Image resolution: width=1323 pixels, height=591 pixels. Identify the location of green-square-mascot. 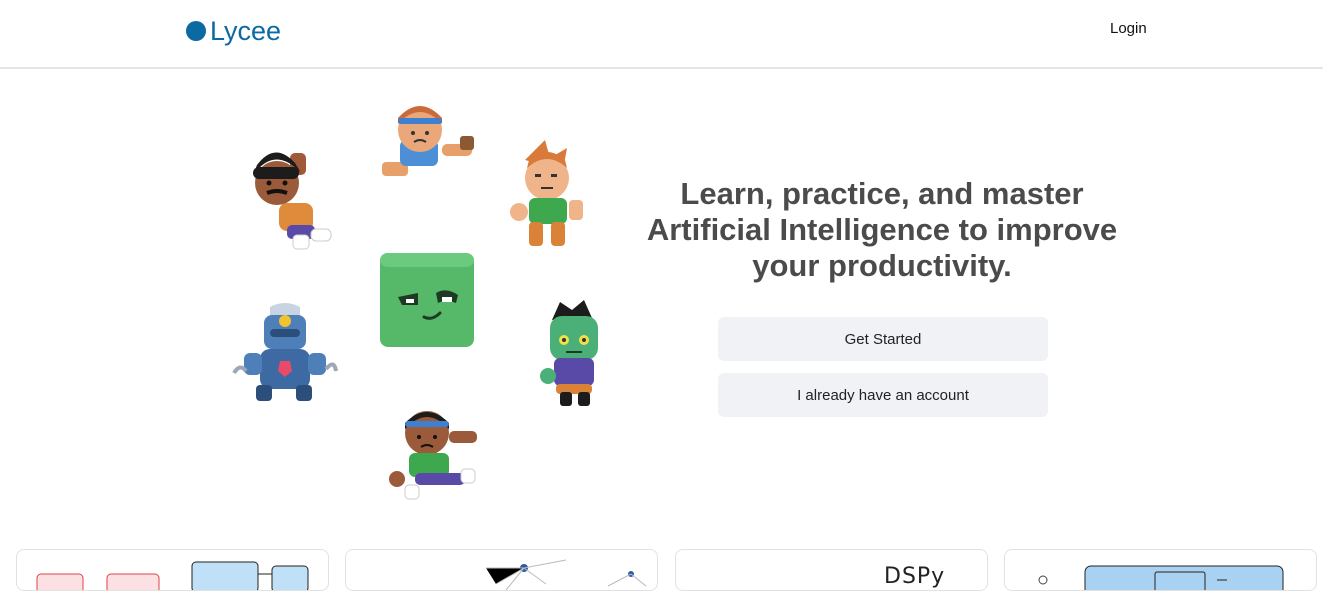
(427, 300).